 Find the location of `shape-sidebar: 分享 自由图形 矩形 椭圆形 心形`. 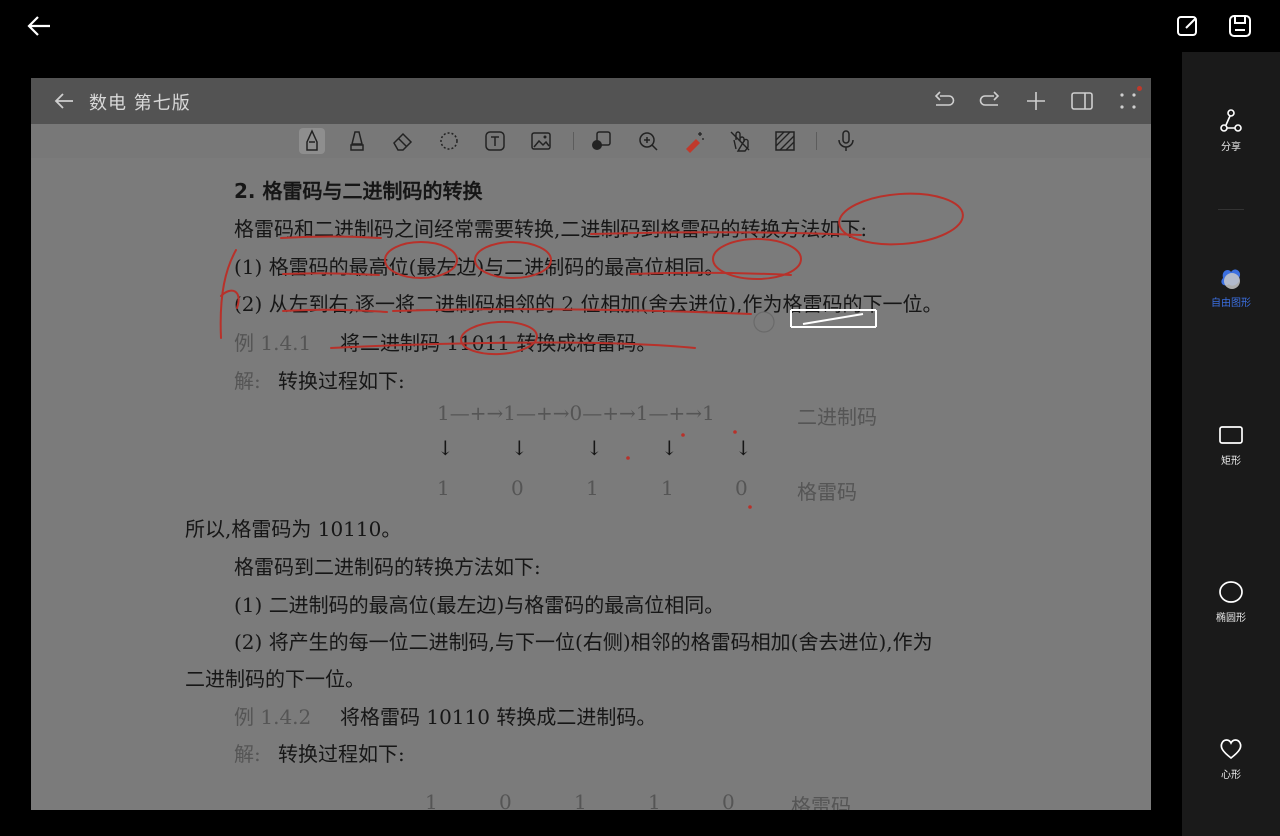

shape-sidebar: 分享 自由图形 矩形 椭圆形 心形 is located at coordinates (1231, 444).